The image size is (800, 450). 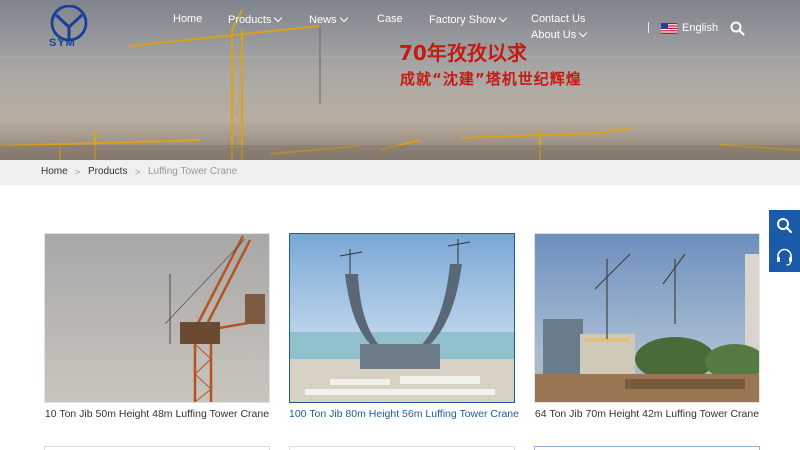 I want to click on nav-home: Home, so click(x=187, y=19).